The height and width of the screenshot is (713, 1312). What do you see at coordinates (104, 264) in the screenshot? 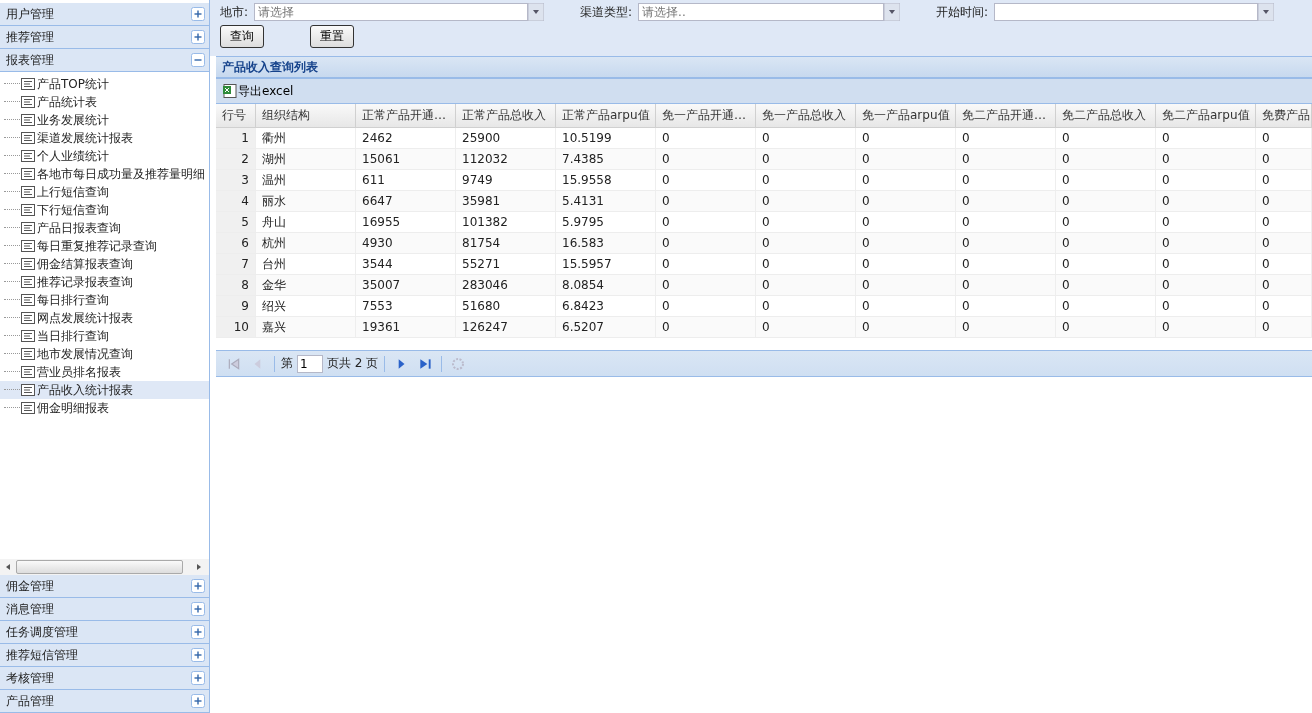
I see `tree-item: 佣金结算报表查询` at bounding box center [104, 264].